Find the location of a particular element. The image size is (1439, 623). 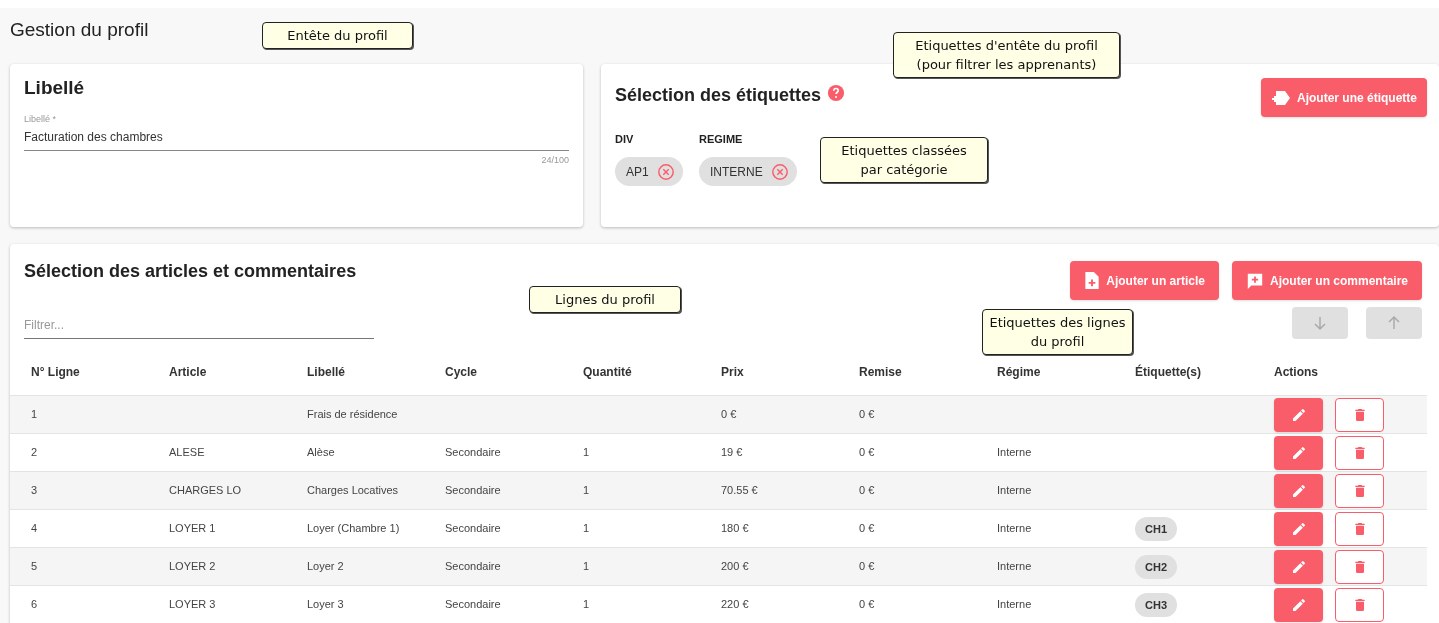

table-cell-text: 200 € is located at coordinates (735, 567).